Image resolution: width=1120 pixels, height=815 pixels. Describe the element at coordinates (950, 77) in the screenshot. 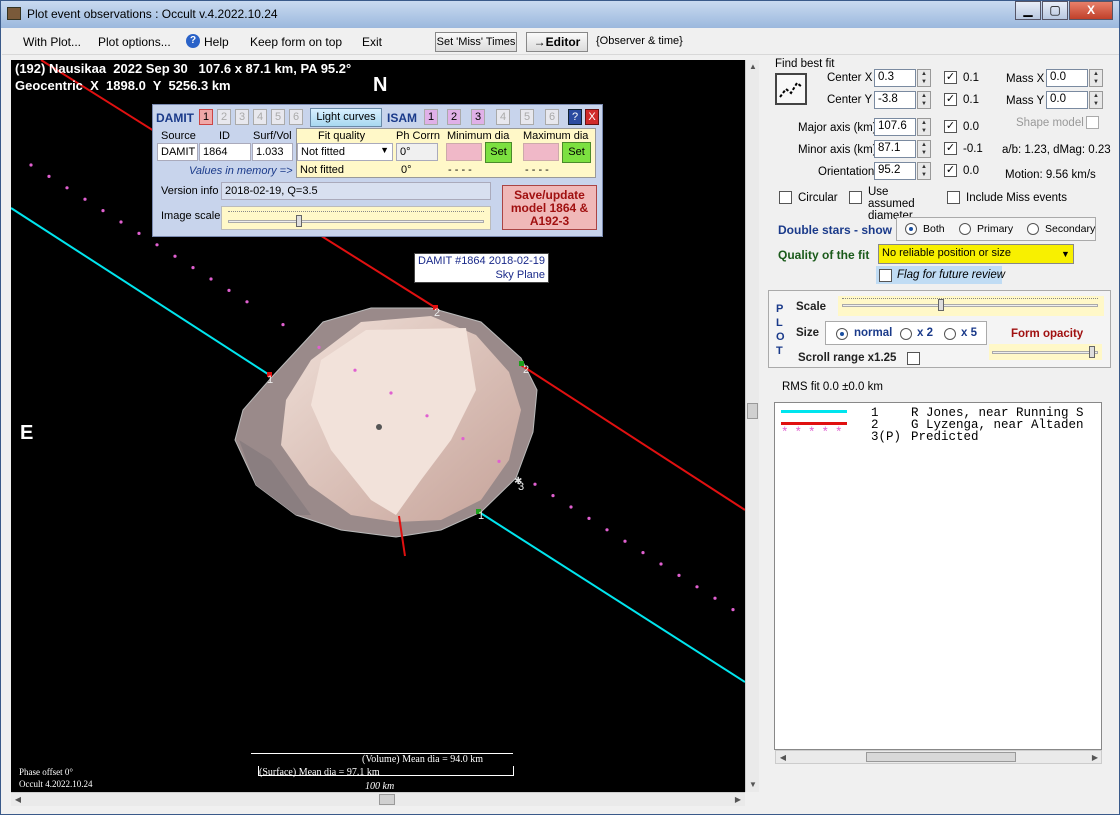

I see `center-x-checkbox: ✓` at that location.